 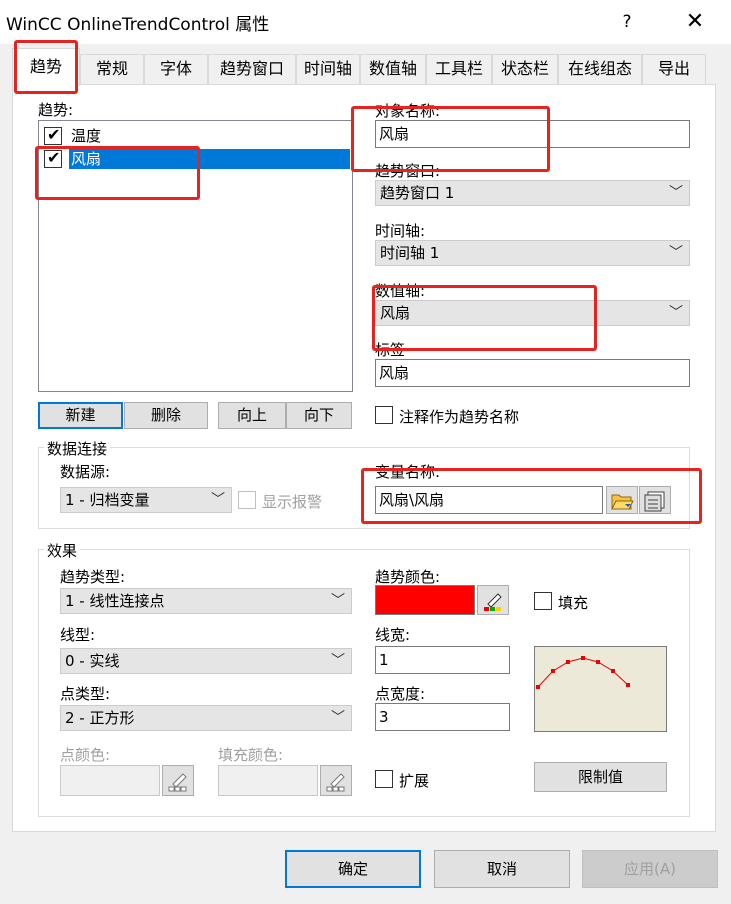 What do you see at coordinates (459, 417) in the screenshot?
I see `annotation-as-name-label: 注释作为趋势名称` at bounding box center [459, 417].